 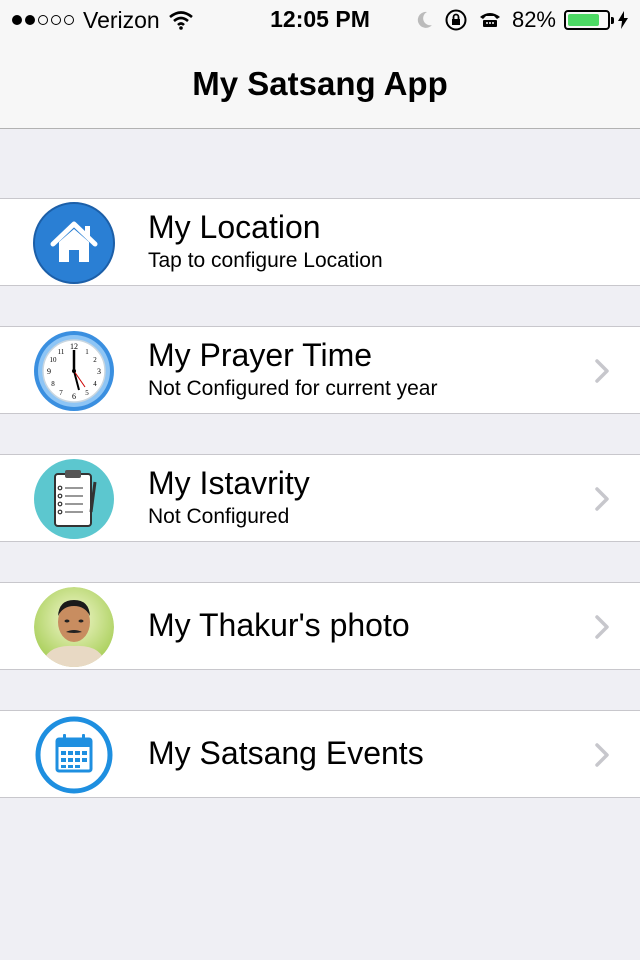 What do you see at coordinates (623, 20) in the screenshot?
I see `charging-bolt-icon` at bounding box center [623, 20].